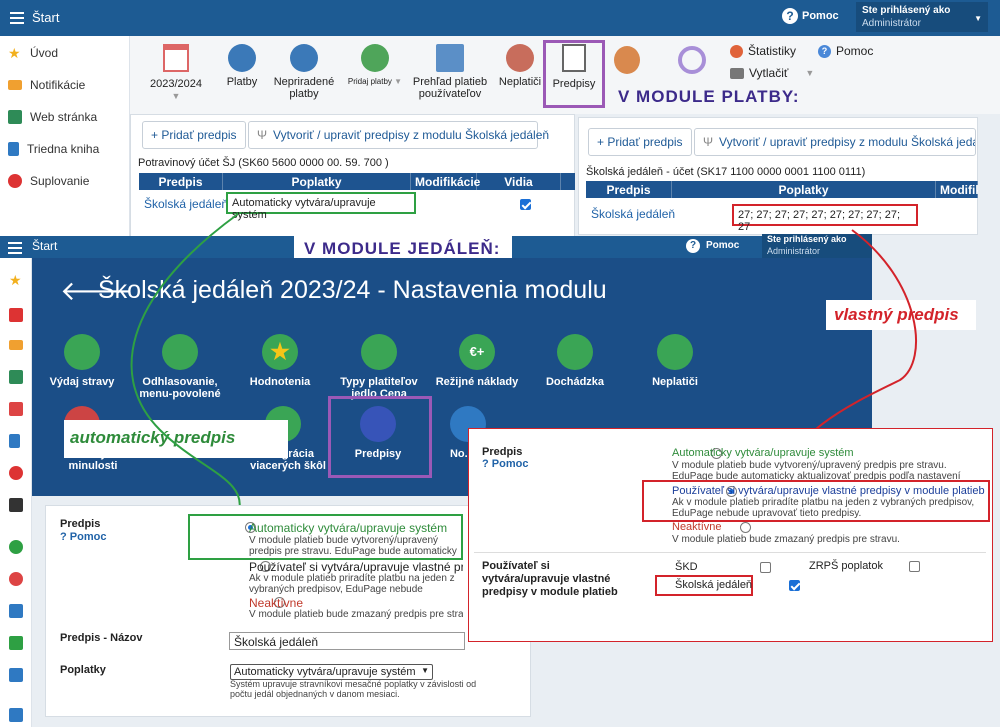  What do you see at coordinates (80, 524) in the screenshot?
I see `predpis-label: Predpis` at bounding box center [80, 524].